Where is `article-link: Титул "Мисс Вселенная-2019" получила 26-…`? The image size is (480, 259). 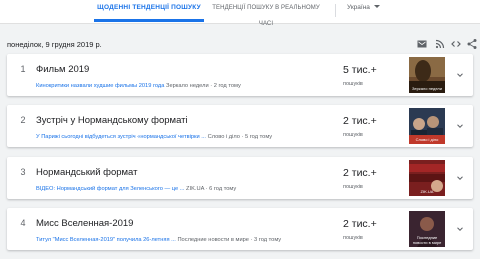 article-link: Титул "Мисс Вселенная-2019" получила 26-… is located at coordinates (106, 240).